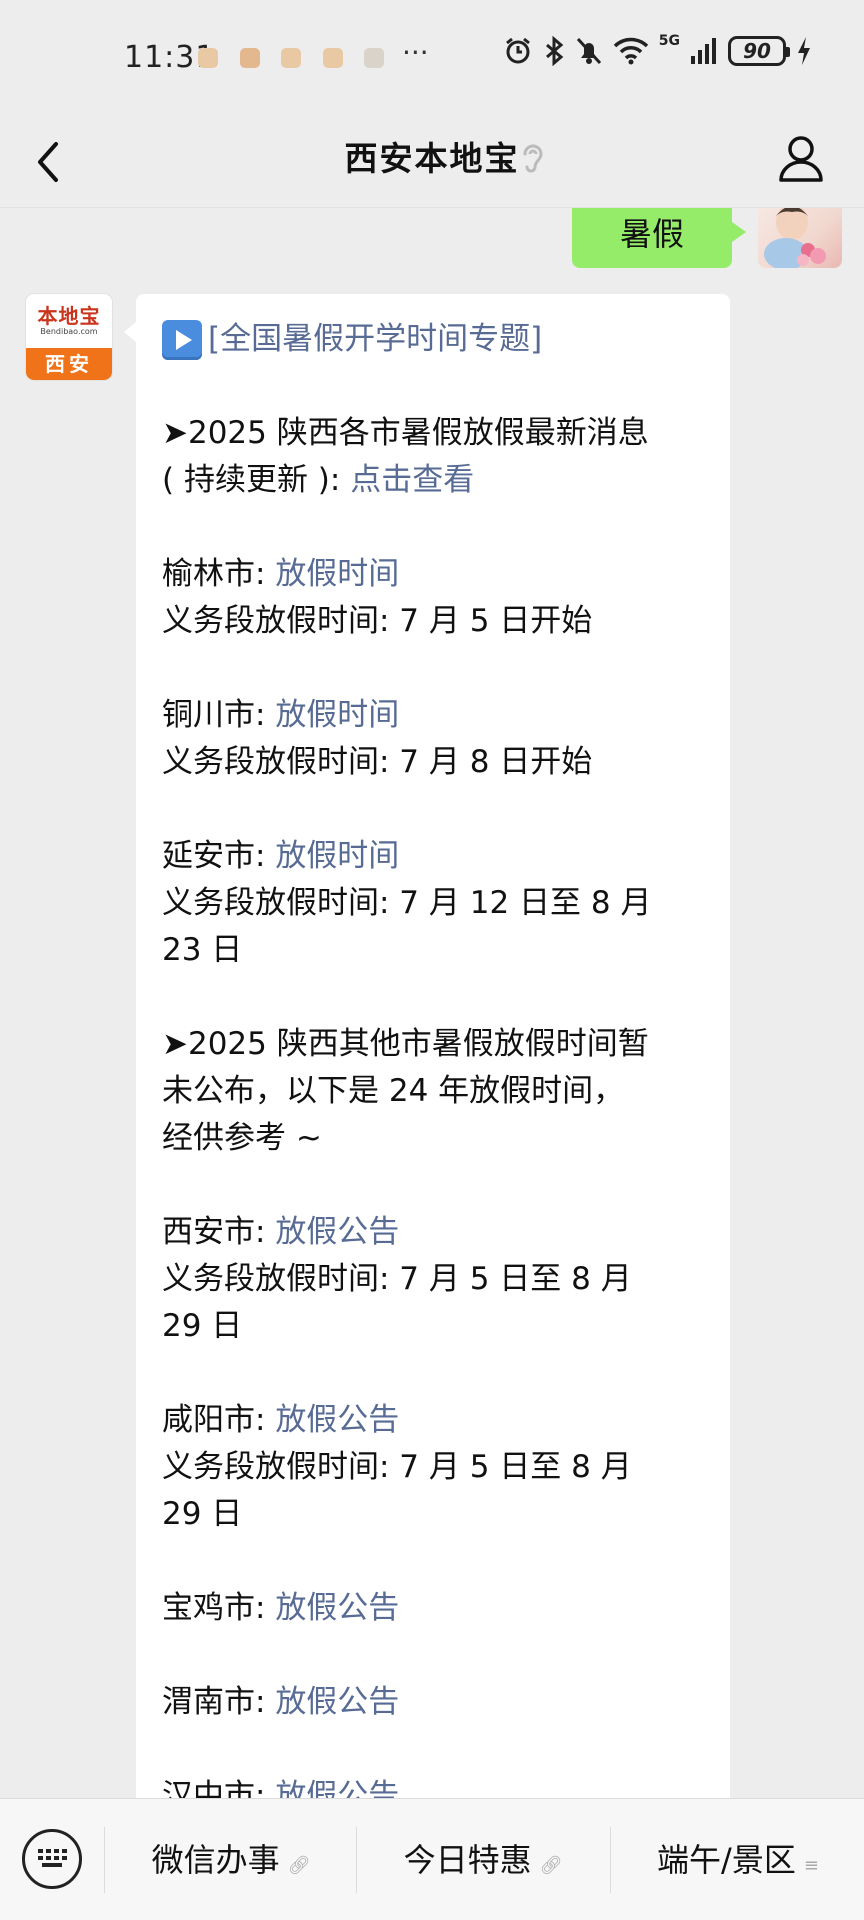 This screenshot has width=864, height=1920. I want to click on other-cities-note: ➤2025 陕西其他市暑假放假时间暂, so click(405, 1044).